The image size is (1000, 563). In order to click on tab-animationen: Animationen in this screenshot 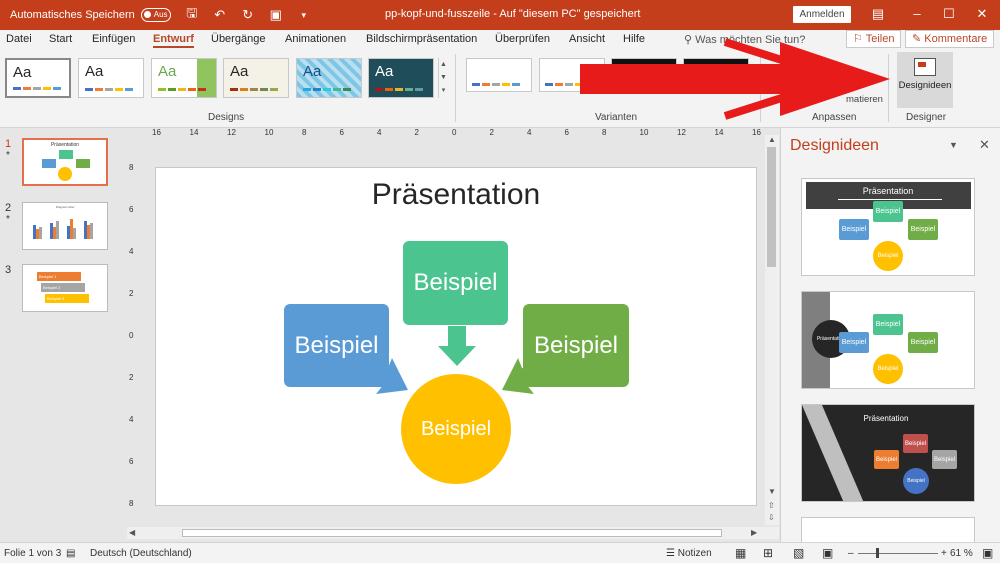, I will do `click(315, 39)`.